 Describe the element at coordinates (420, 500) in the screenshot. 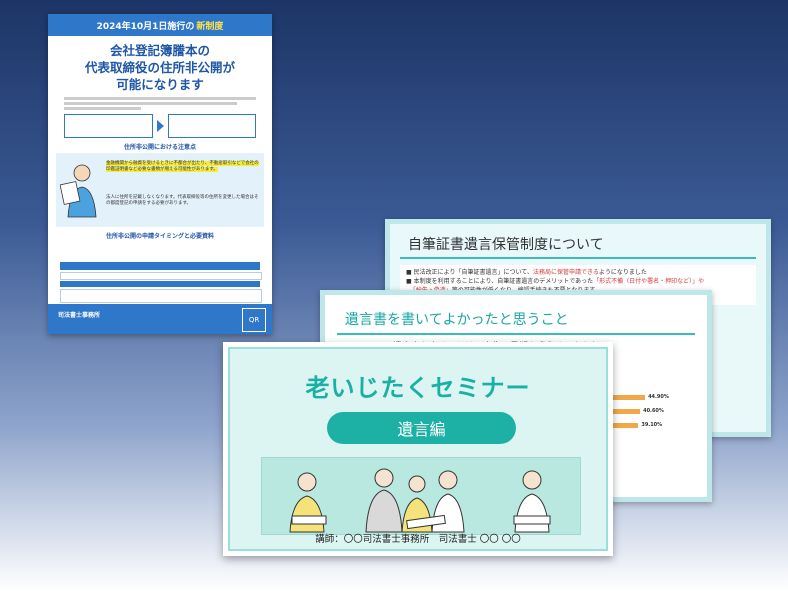

I see `people-writing-illustration` at that location.